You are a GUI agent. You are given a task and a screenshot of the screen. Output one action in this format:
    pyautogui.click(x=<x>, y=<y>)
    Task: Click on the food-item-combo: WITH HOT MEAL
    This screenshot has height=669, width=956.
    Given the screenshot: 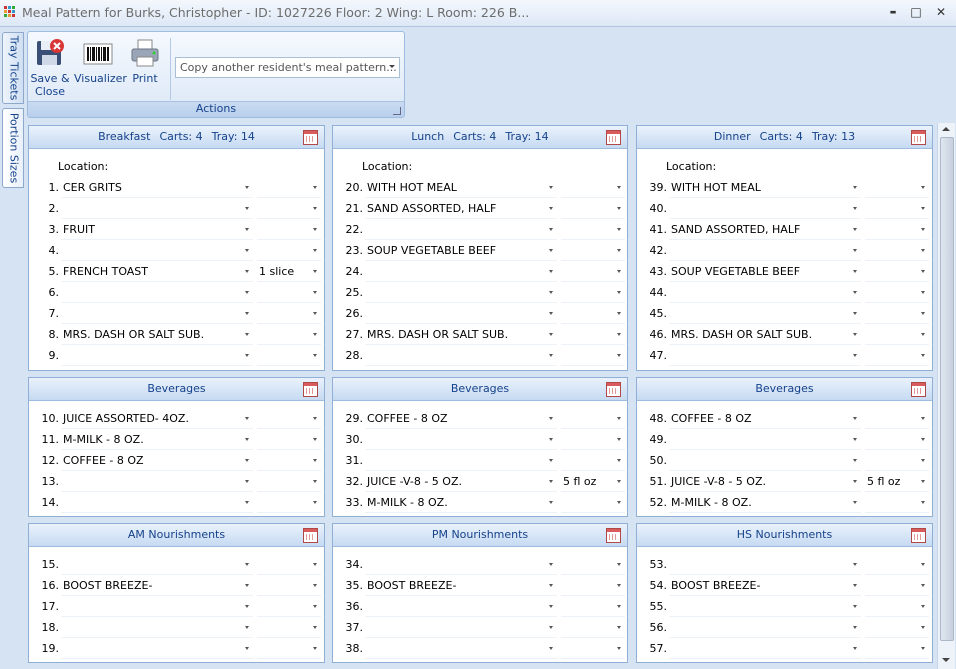 What is the action you would take?
    pyautogui.click(x=765, y=188)
    